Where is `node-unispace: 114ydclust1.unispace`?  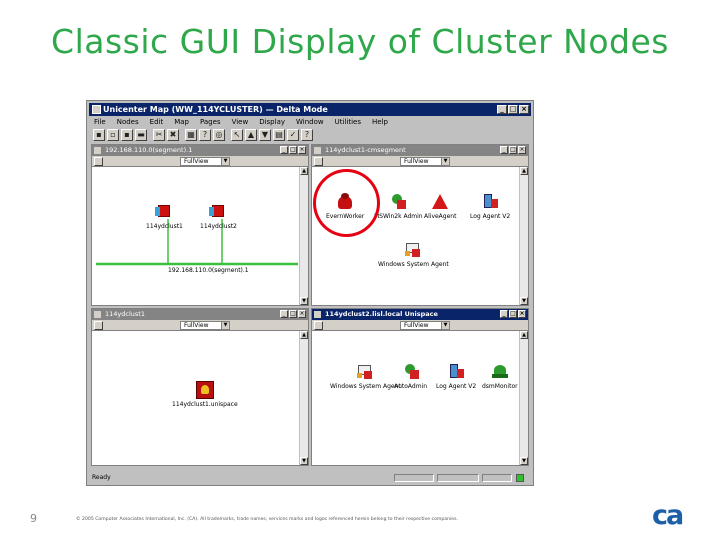 node-unispace: 114ydclust1.unispace is located at coordinates (205, 394).